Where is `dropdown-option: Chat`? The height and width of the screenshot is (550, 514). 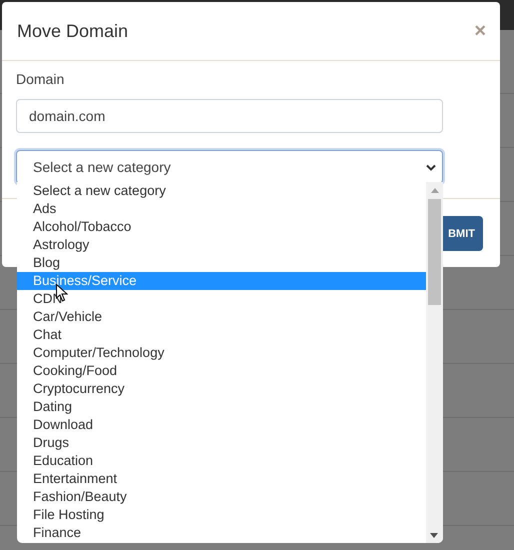 dropdown-option: Chat is located at coordinates (221, 335).